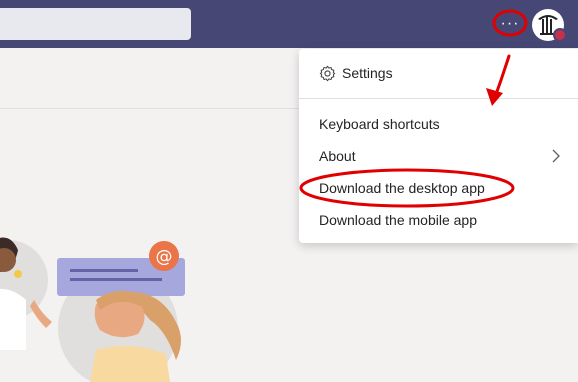 The image size is (578, 382). I want to click on more-horizontal-icon: ···, so click(510, 23).